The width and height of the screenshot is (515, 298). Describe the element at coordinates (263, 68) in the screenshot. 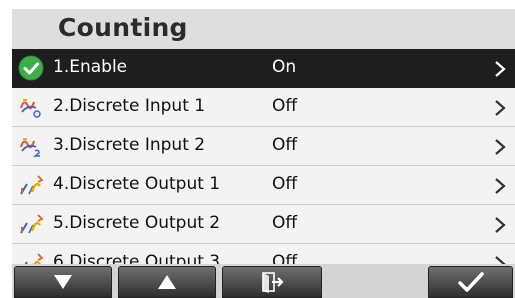

I see `menu-item-enable: 1.Enable On` at that location.